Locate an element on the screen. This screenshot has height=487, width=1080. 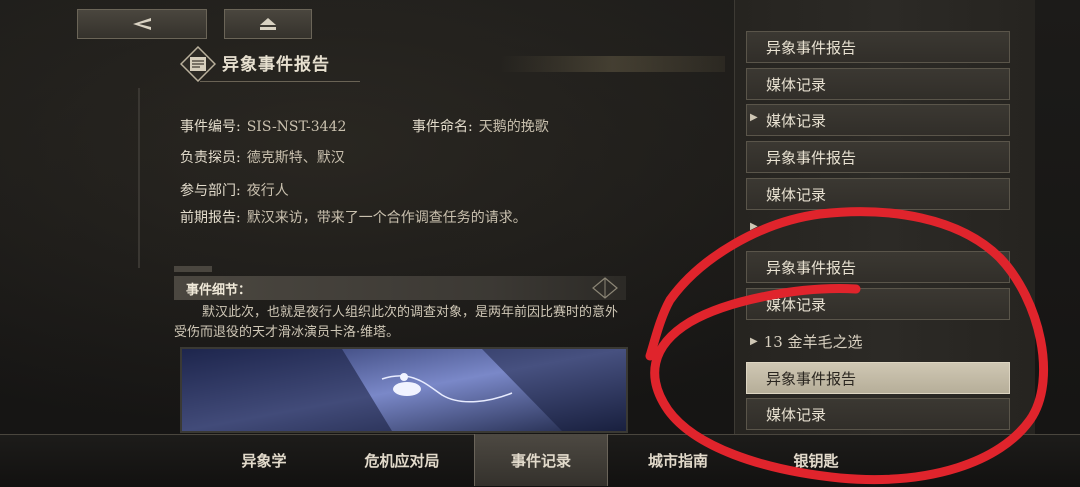
left-divider is located at coordinates (139, 178).